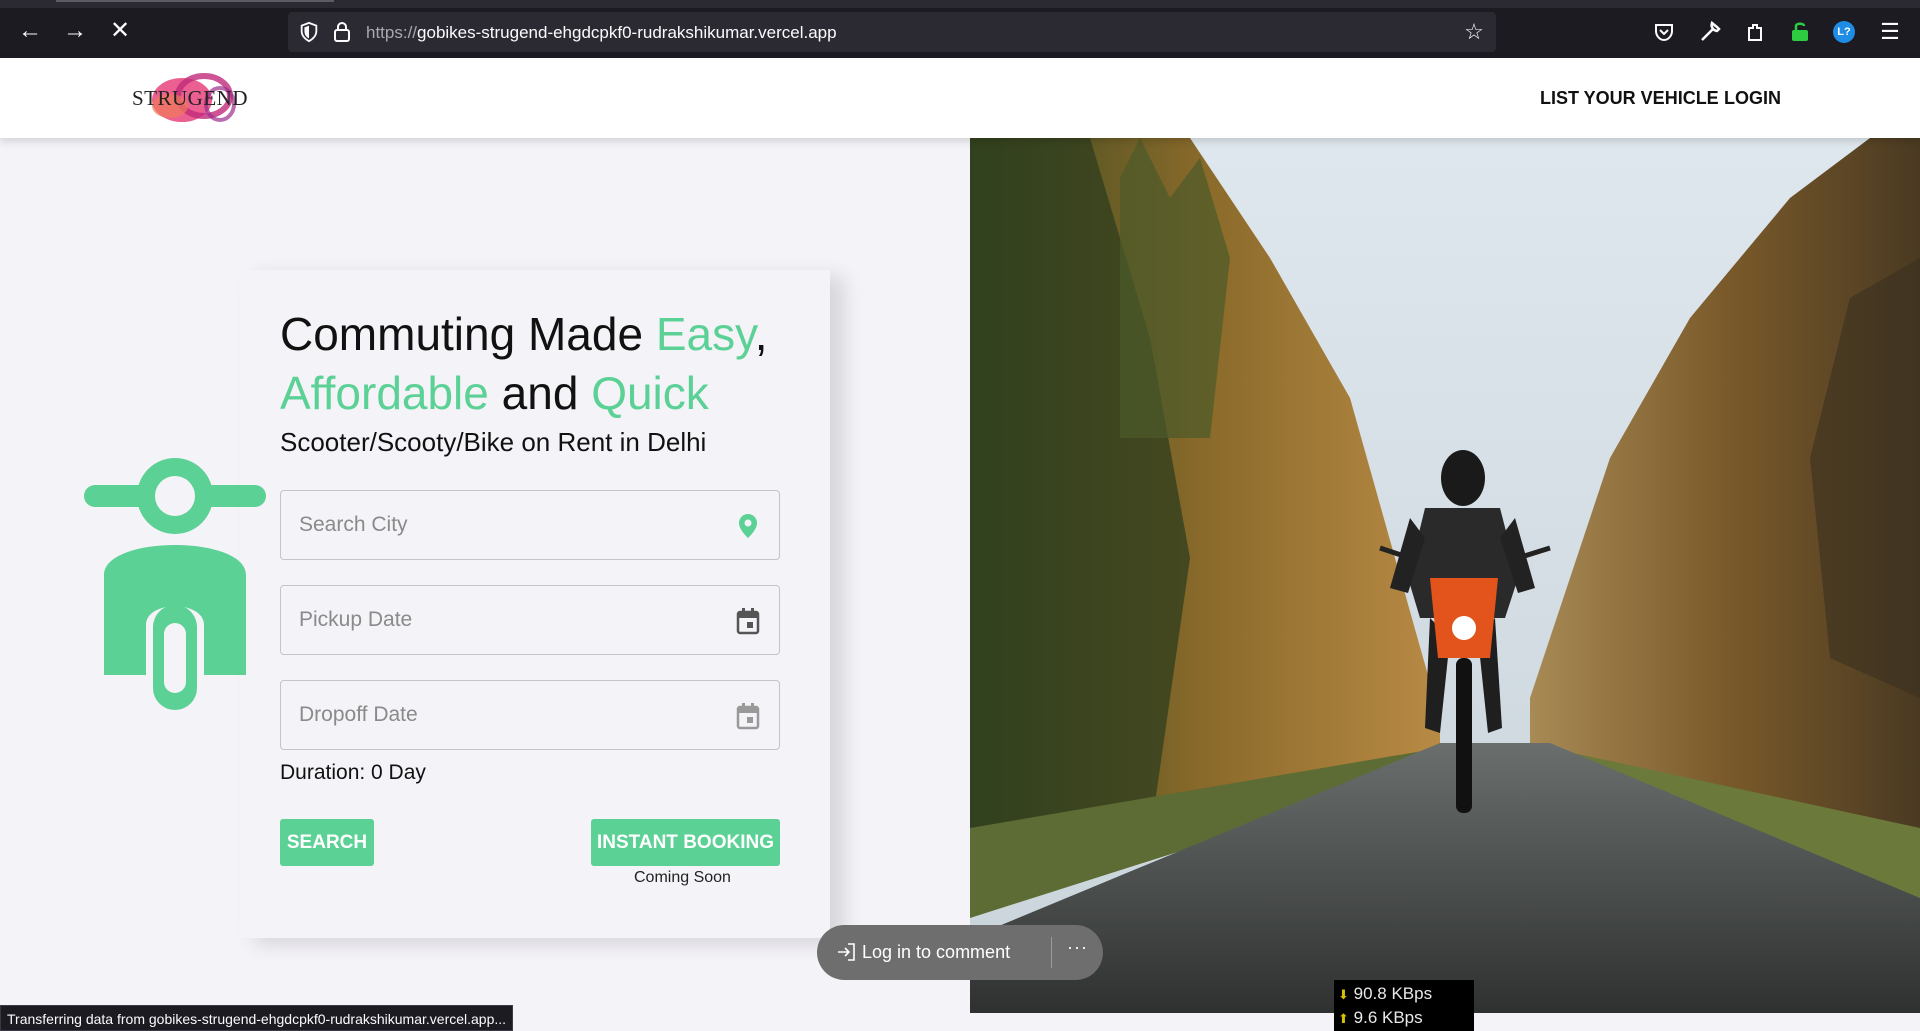 Image resolution: width=1920 pixels, height=1031 pixels. Describe the element at coordinates (1343, 994) in the screenshot. I see `download-arrow-icon: ⬇` at that location.